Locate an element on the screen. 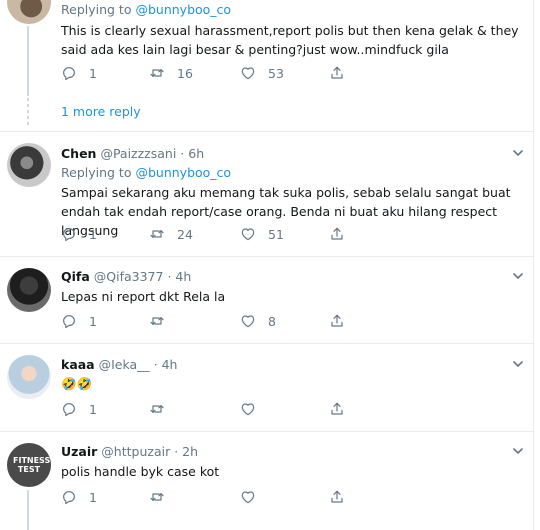 The width and height of the screenshot is (540, 530). tweet-header: Uzair @httpuzair · 2h is located at coordinates (129, 451).